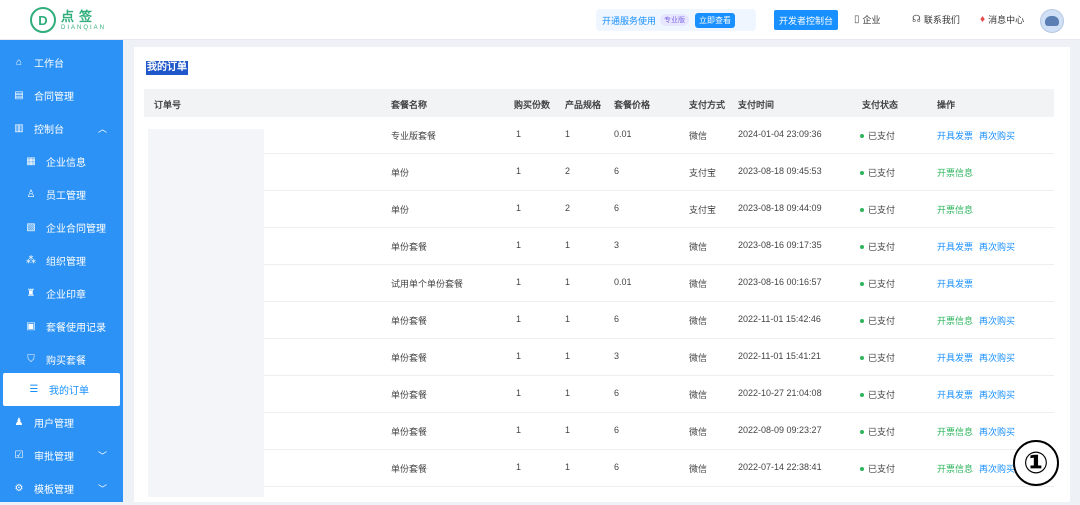  I want to click on sidebar-item-approvals: ☑ 审批管理 ﹀, so click(61, 455).